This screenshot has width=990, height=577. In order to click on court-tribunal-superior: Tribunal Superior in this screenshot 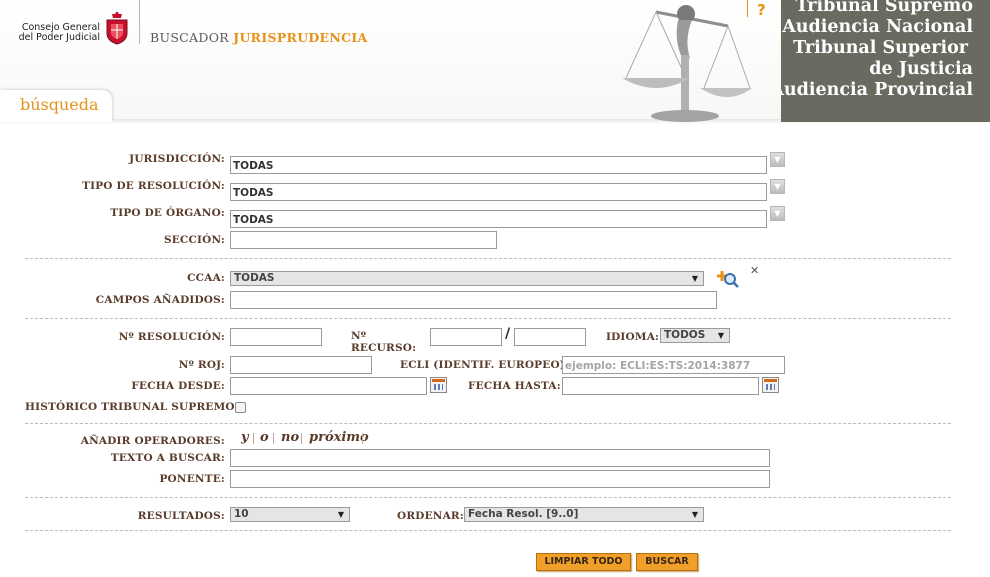, I will do `click(880, 48)`.